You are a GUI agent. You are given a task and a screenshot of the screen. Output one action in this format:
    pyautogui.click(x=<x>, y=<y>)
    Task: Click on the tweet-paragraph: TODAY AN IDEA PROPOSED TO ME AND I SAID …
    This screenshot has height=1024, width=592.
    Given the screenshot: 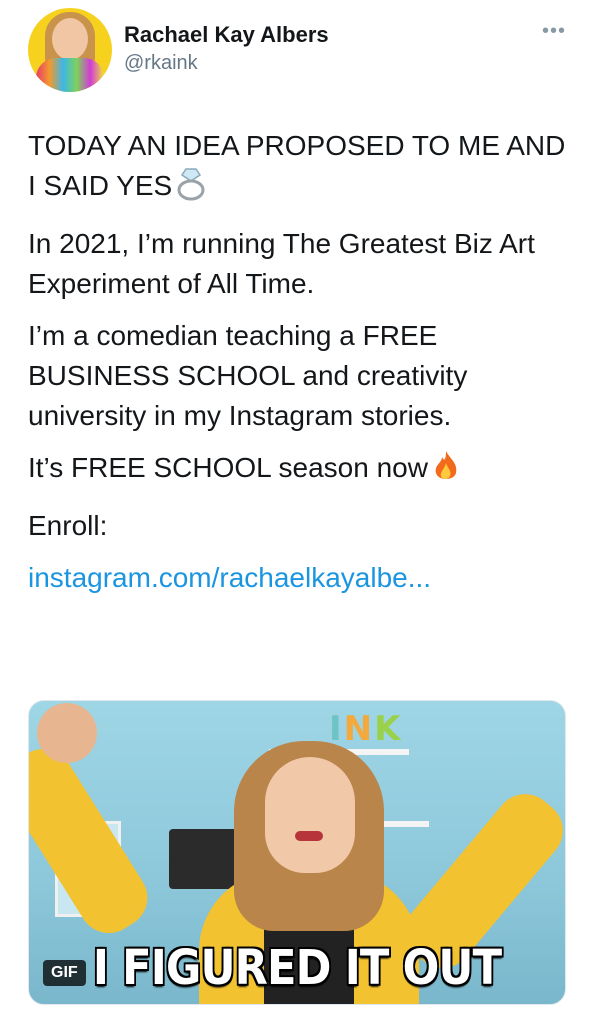 What is the action you would take?
    pyautogui.click(x=298, y=169)
    